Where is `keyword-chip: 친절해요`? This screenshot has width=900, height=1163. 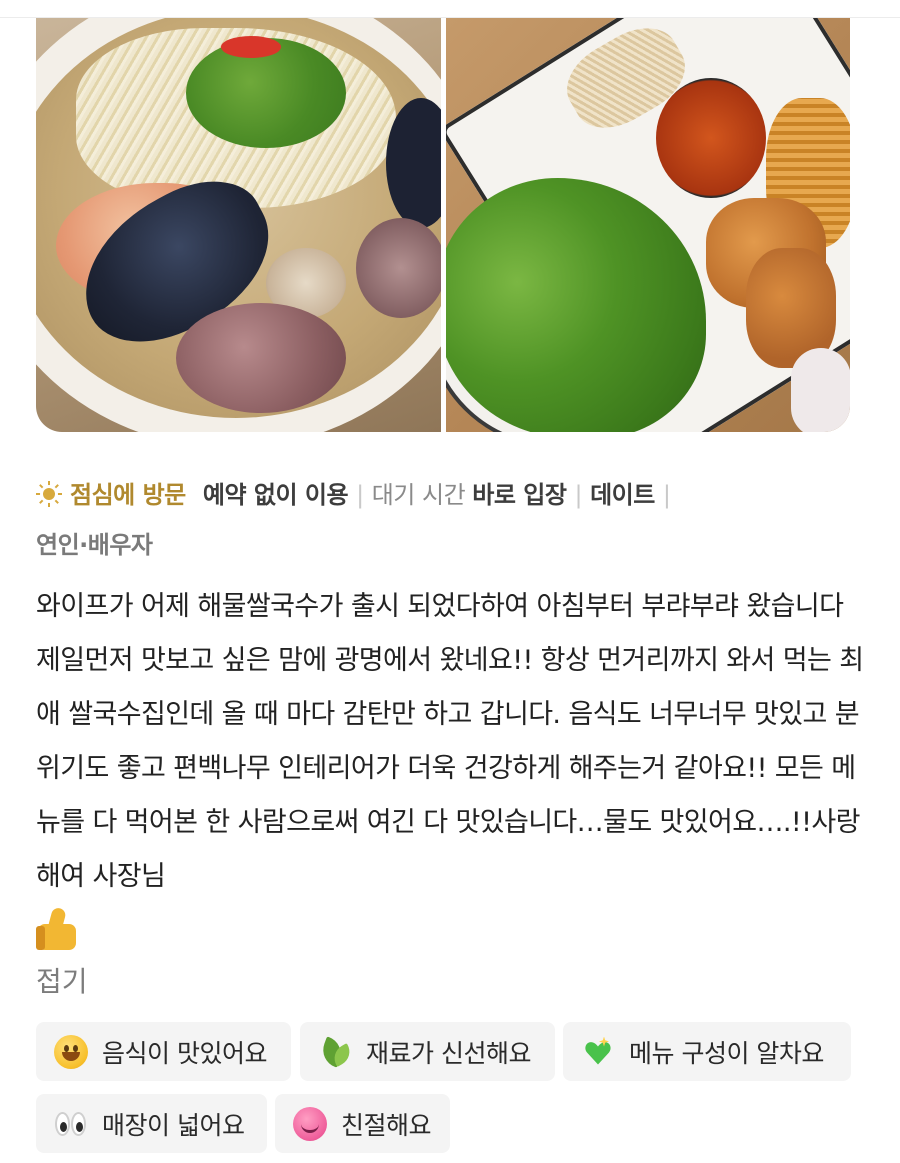
keyword-chip: 친절해요 is located at coordinates (362, 1123).